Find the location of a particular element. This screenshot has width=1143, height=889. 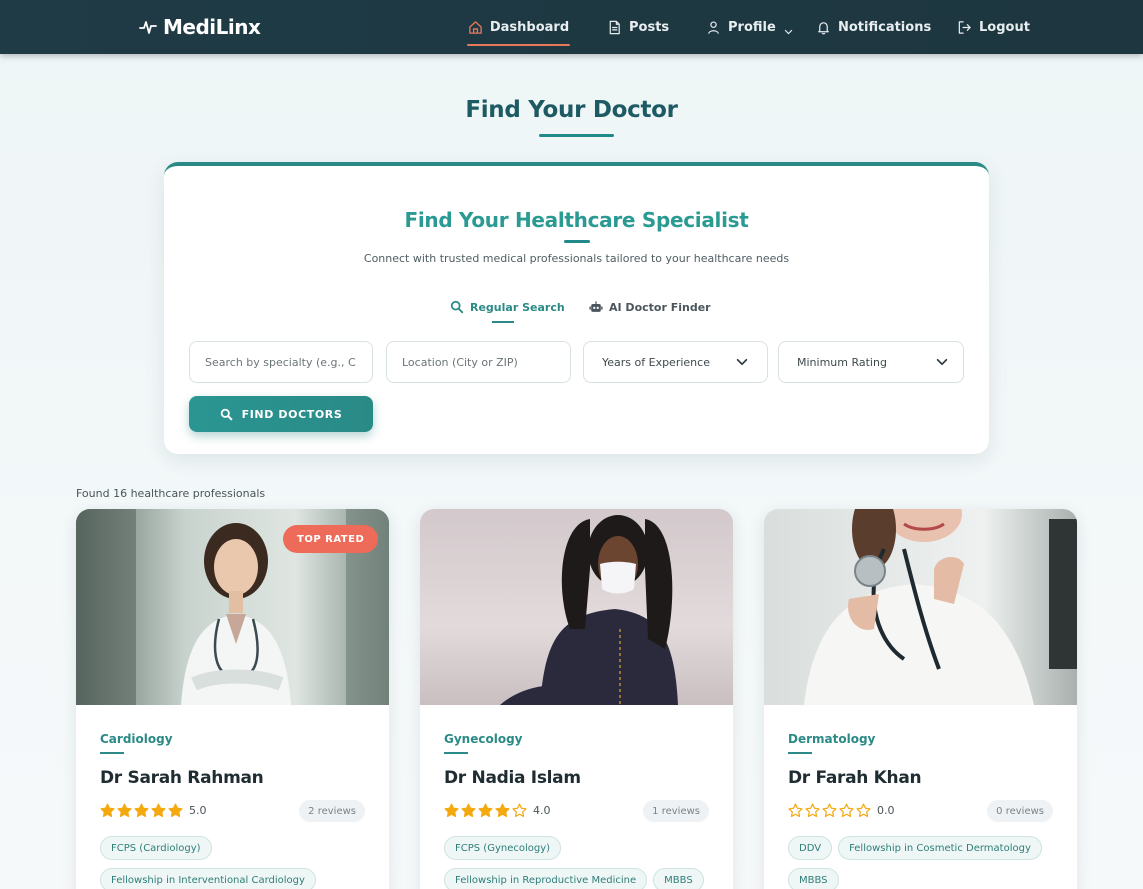

specialty-search-field is located at coordinates (281, 362).